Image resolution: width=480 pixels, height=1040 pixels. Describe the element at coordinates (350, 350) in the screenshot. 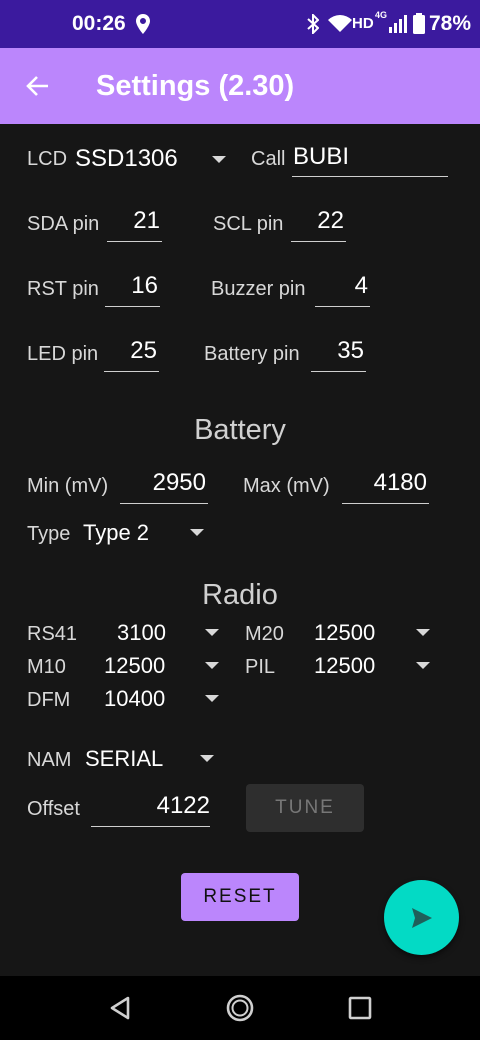

I see `battery-pin-value: 35` at that location.